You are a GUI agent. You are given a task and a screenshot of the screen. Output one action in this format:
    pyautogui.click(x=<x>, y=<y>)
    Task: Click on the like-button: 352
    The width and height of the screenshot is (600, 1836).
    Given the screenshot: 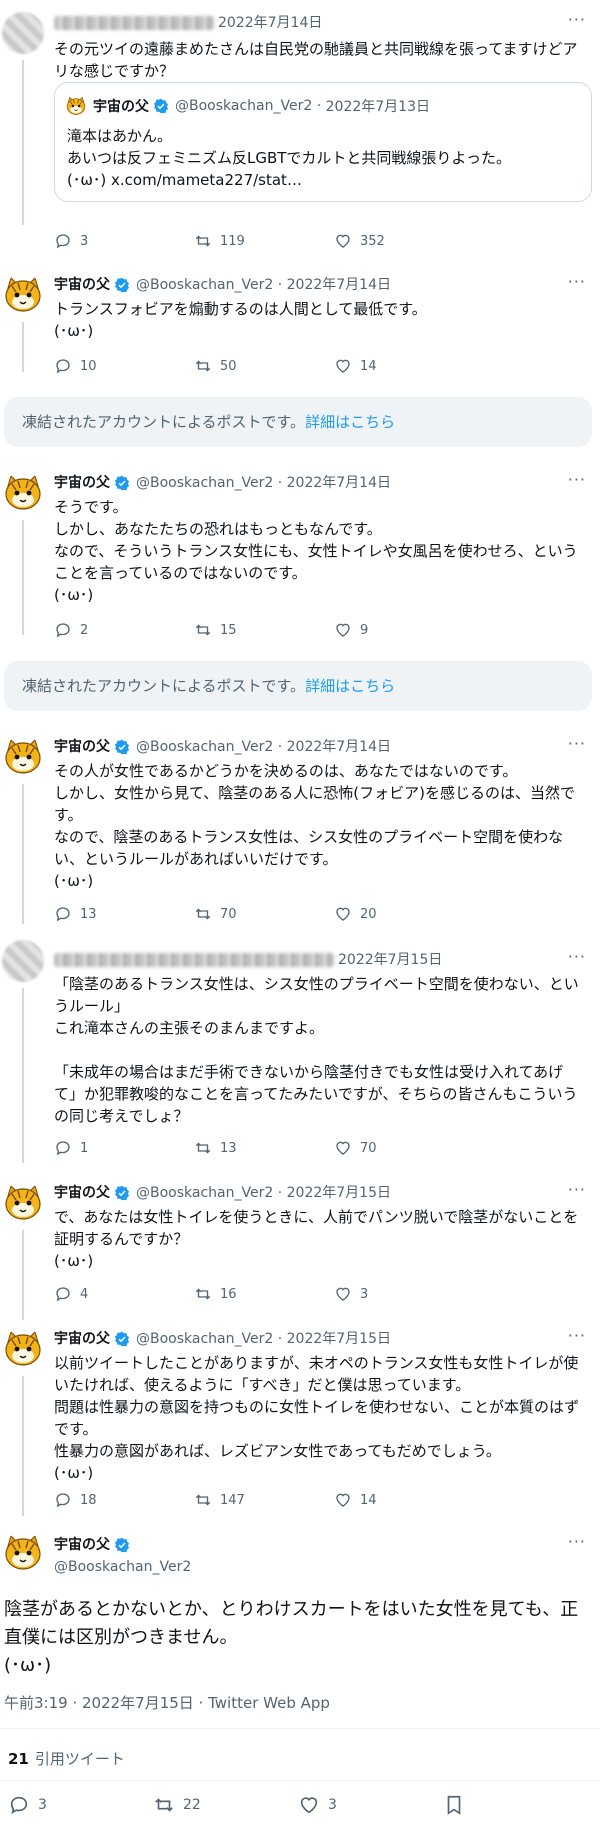 What is the action you would take?
    pyautogui.click(x=404, y=241)
    